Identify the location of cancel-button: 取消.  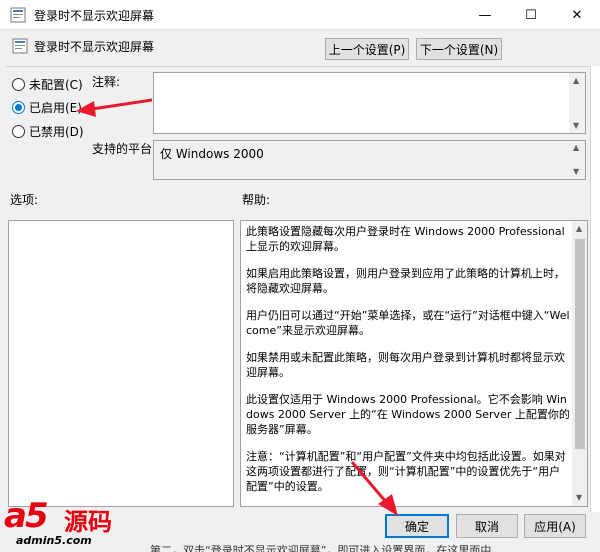
(487, 526).